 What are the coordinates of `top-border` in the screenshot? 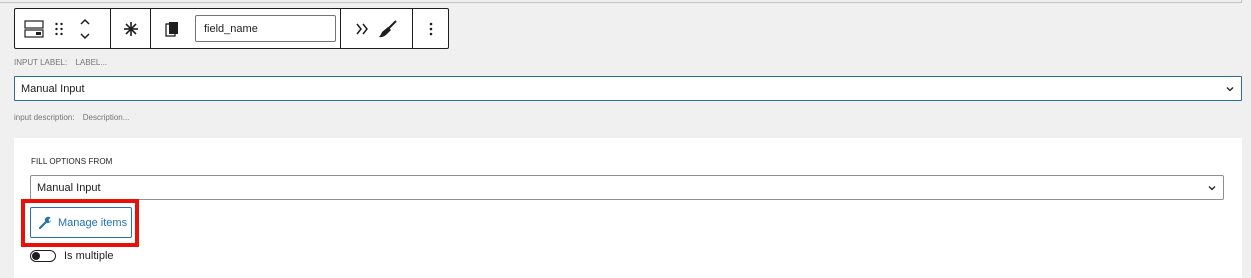 It's located at (621, 1).